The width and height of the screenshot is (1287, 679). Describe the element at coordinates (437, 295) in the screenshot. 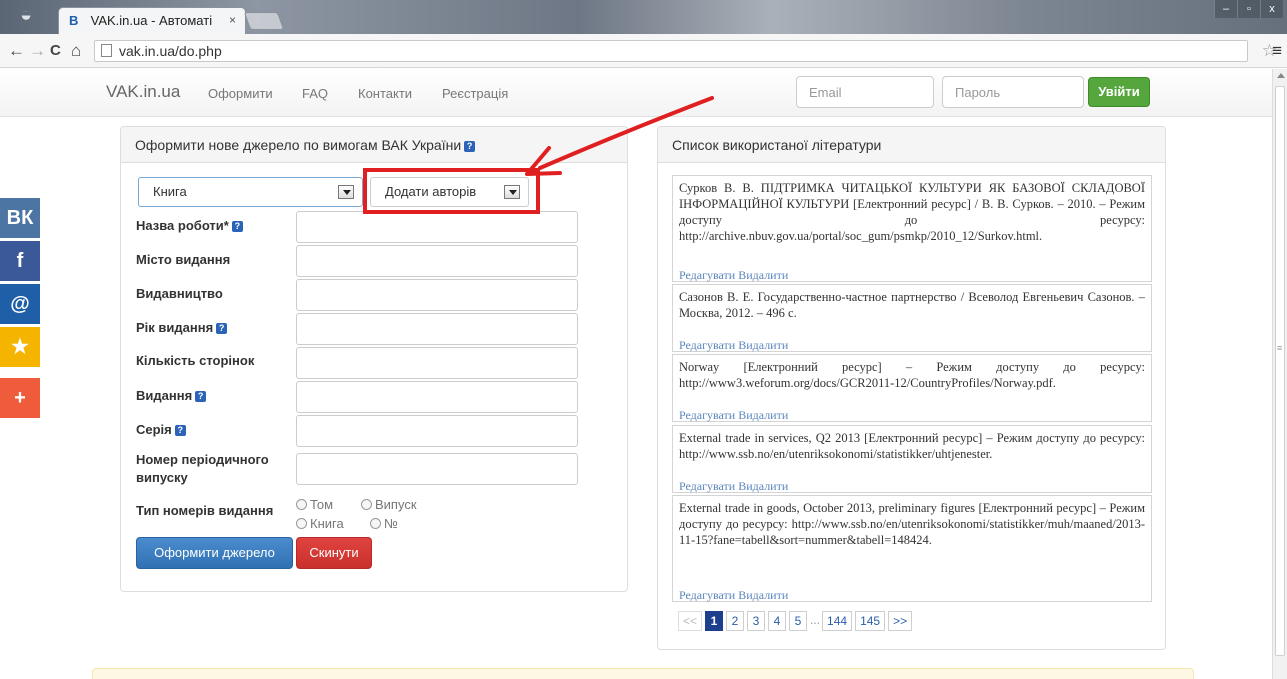

I see `publisher-input` at that location.